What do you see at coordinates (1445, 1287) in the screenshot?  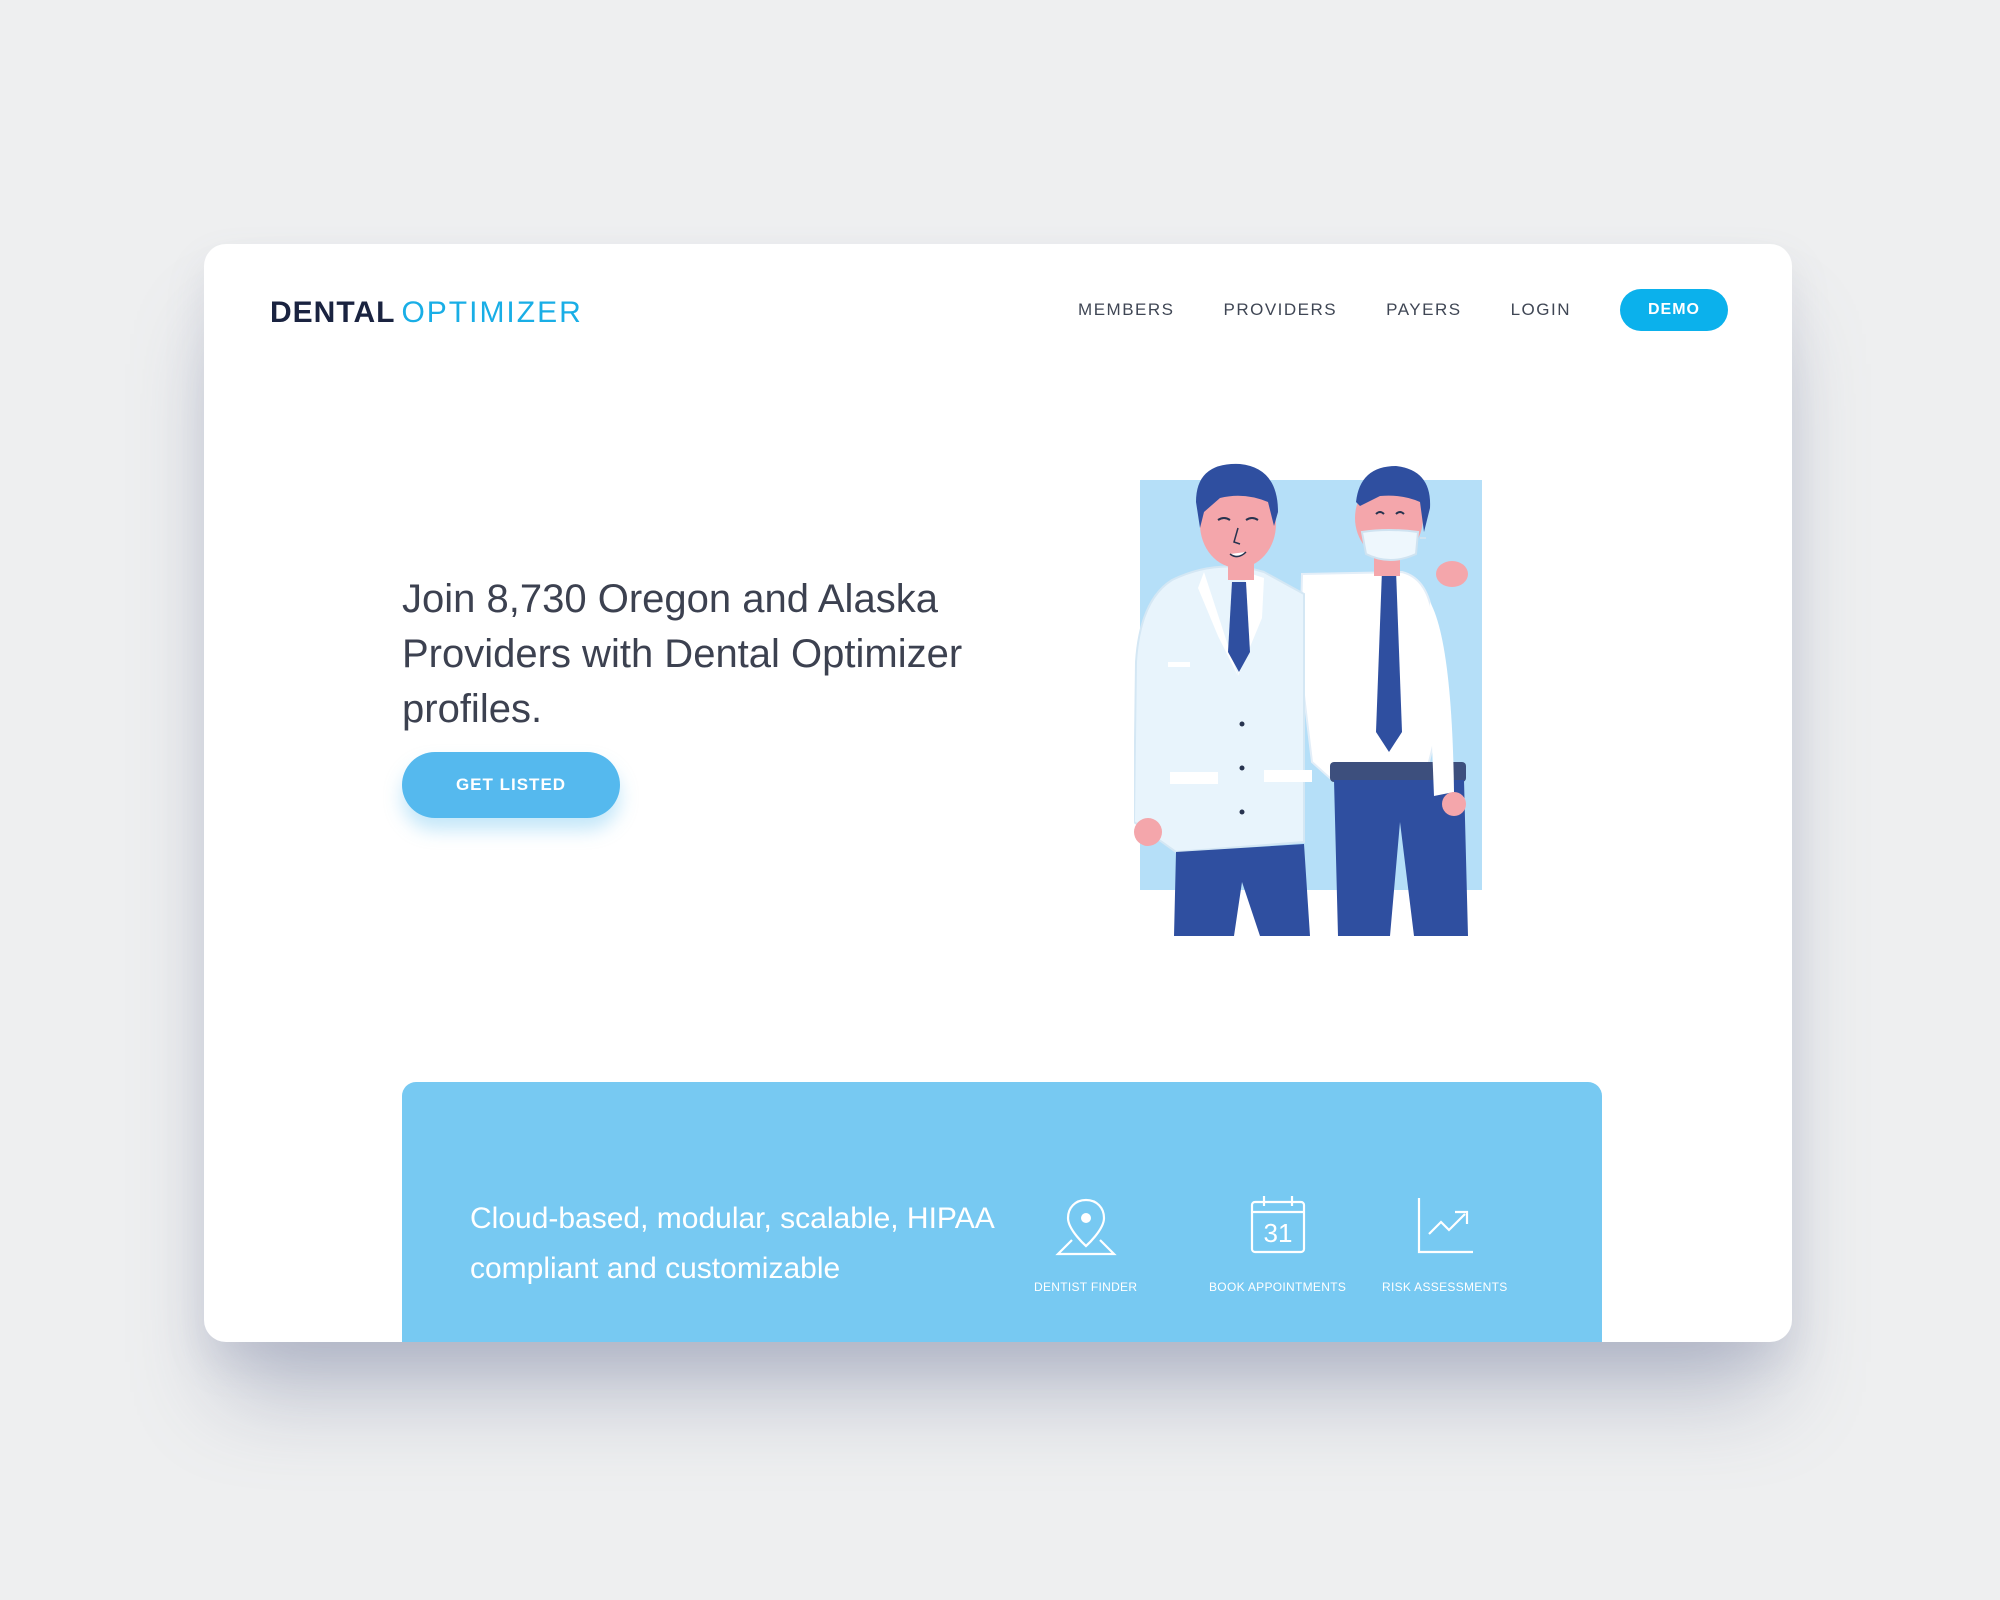 I see `feature-label-risk-assessments: RISK ASSESSMENTS` at bounding box center [1445, 1287].